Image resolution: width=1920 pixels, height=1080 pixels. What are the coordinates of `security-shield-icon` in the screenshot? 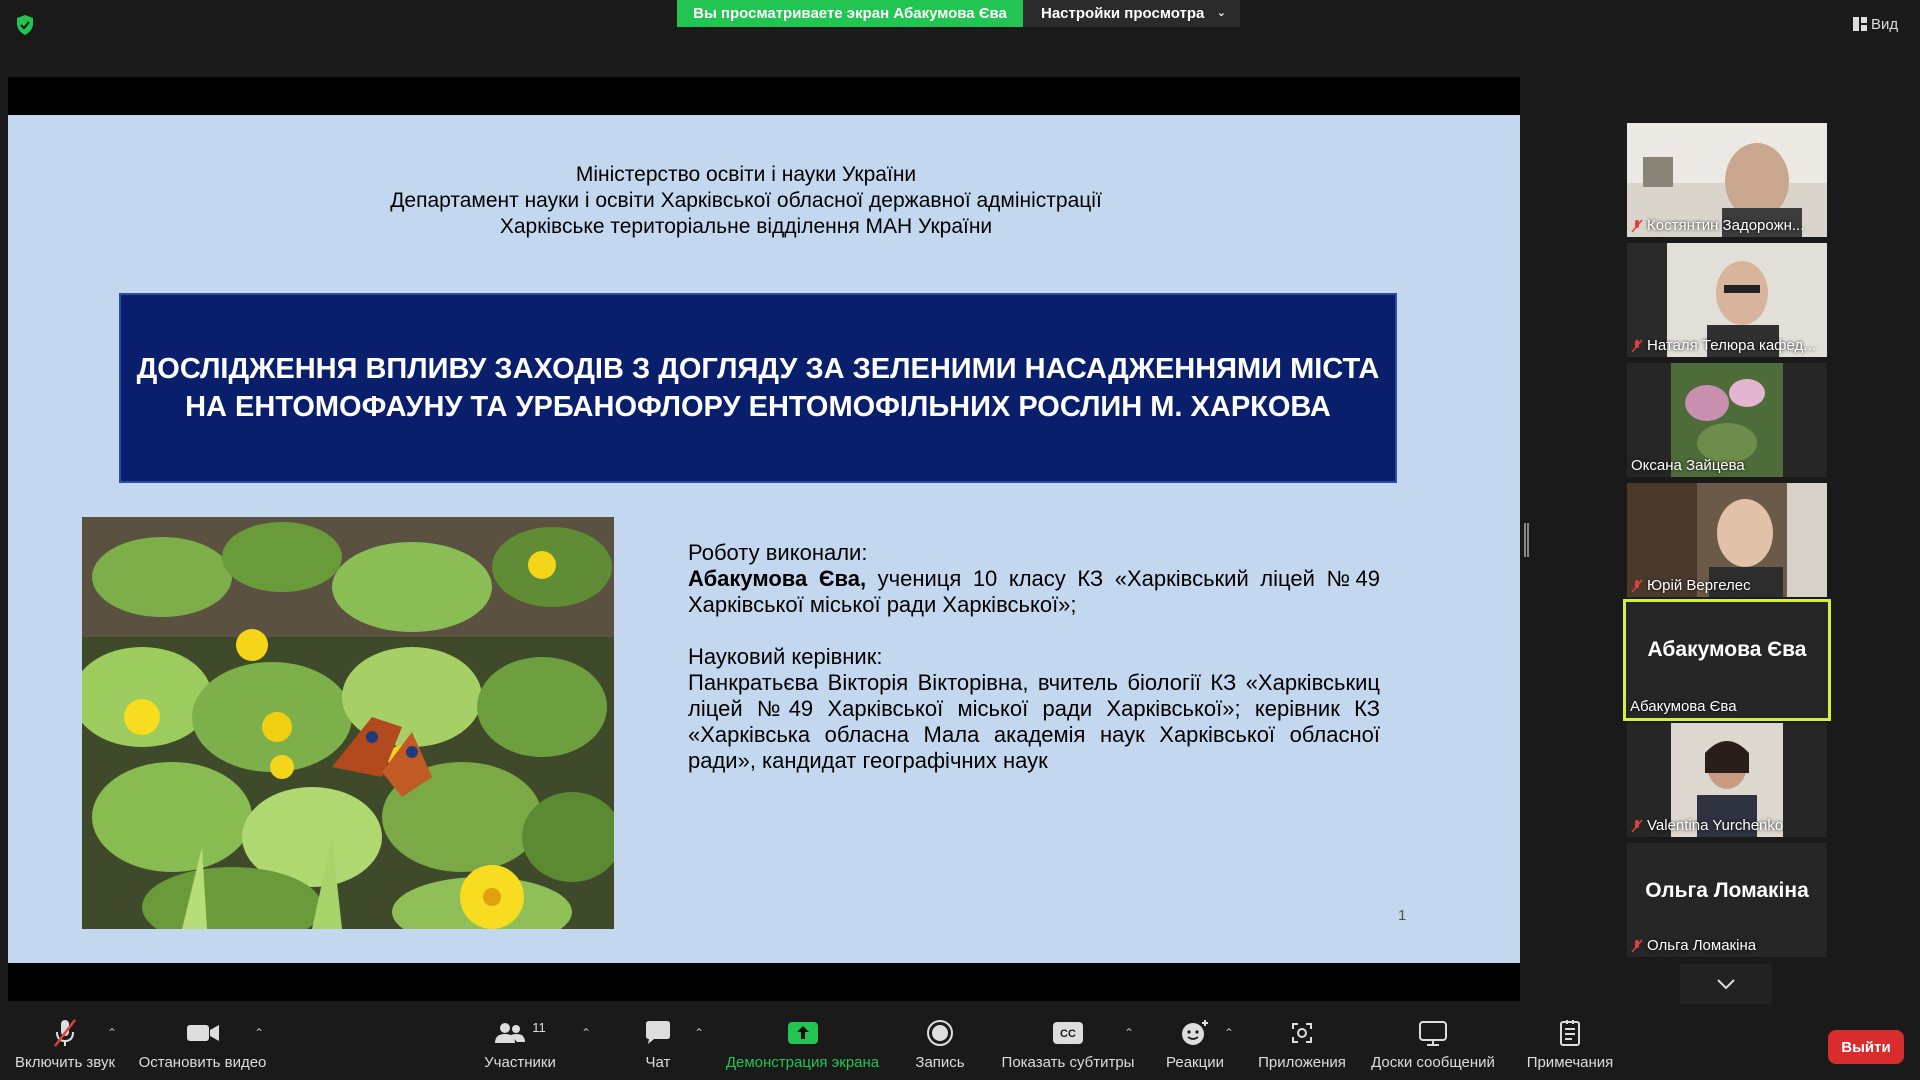 It's located at (25, 25).